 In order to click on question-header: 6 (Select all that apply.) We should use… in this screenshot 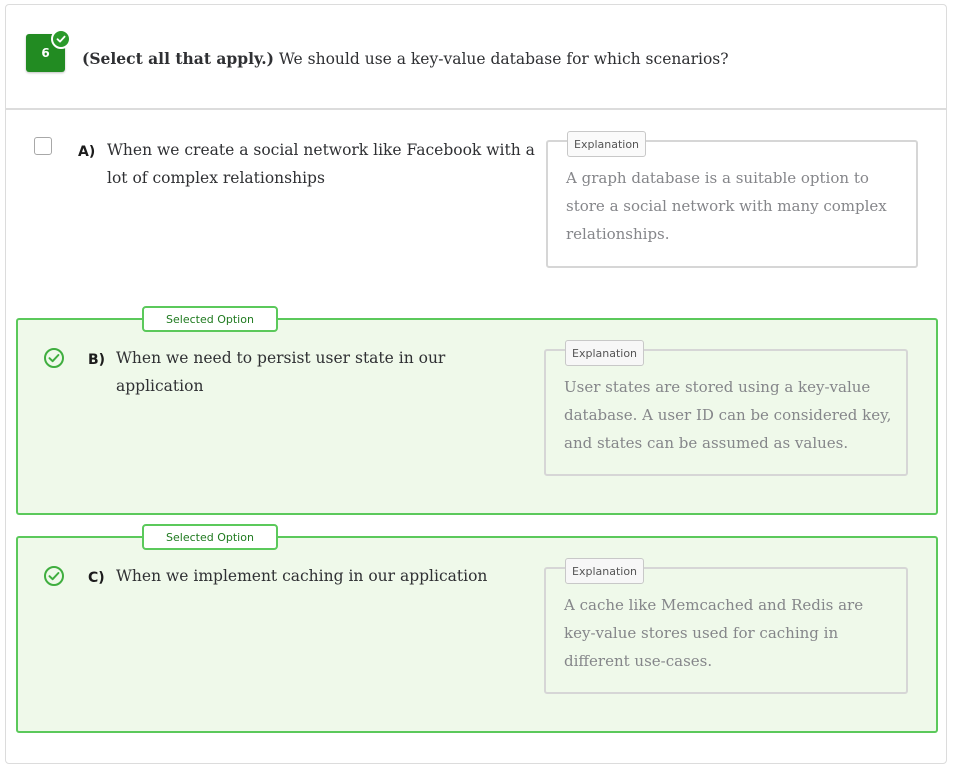, I will do `click(476, 57)`.